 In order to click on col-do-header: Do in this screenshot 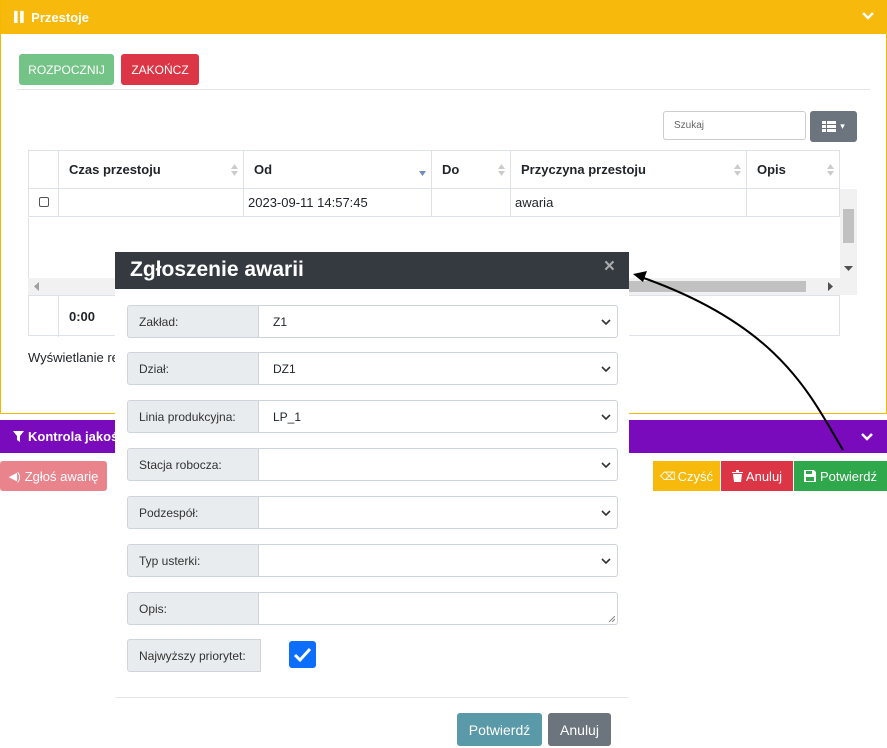, I will do `click(471, 169)`.